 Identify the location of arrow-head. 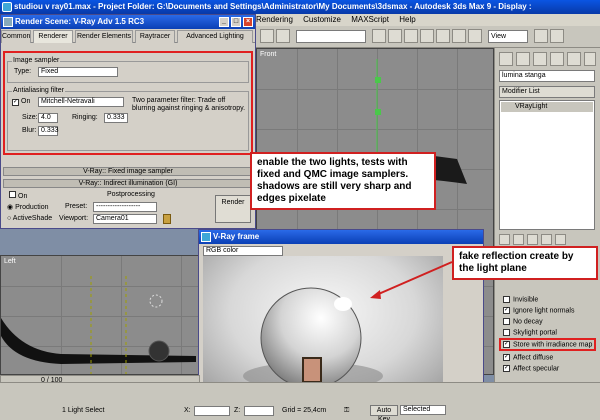
(375, 294).